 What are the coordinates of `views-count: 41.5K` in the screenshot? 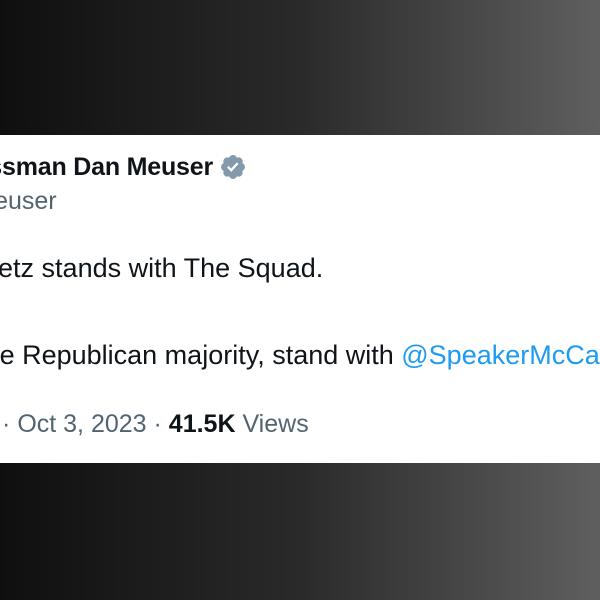 It's located at (202, 424).